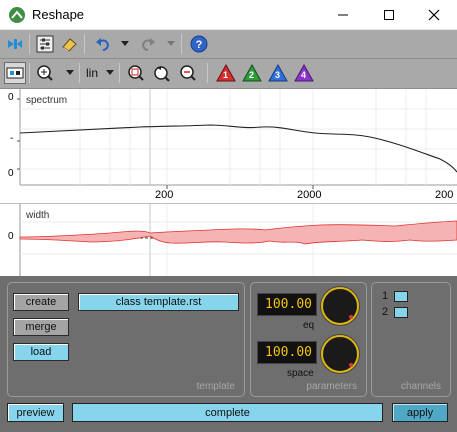  What do you see at coordinates (35, 412) in the screenshot?
I see `preview-button: preview` at bounding box center [35, 412].